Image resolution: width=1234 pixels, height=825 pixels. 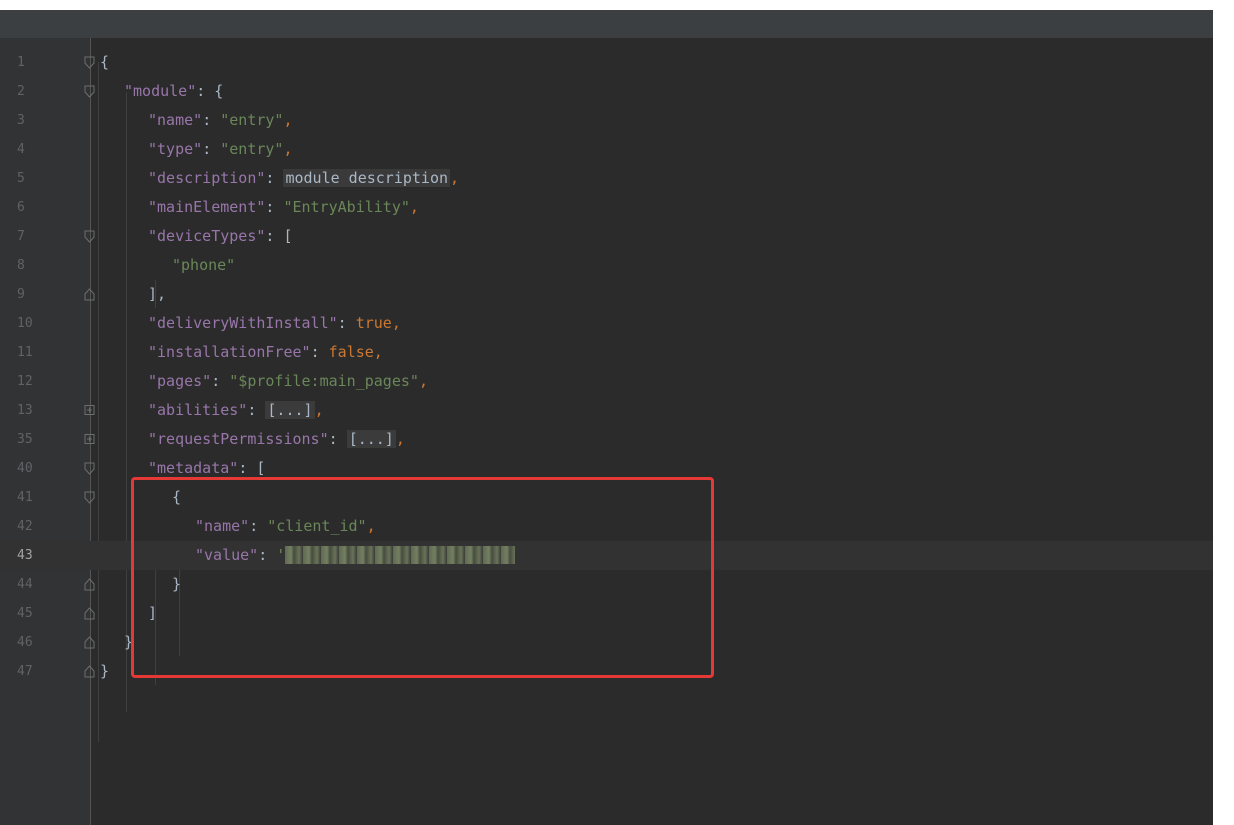 What do you see at coordinates (606, 381) in the screenshot?
I see `code-line: 12 "pages": "$profile:main_pages",` at bounding box center [606, 381].